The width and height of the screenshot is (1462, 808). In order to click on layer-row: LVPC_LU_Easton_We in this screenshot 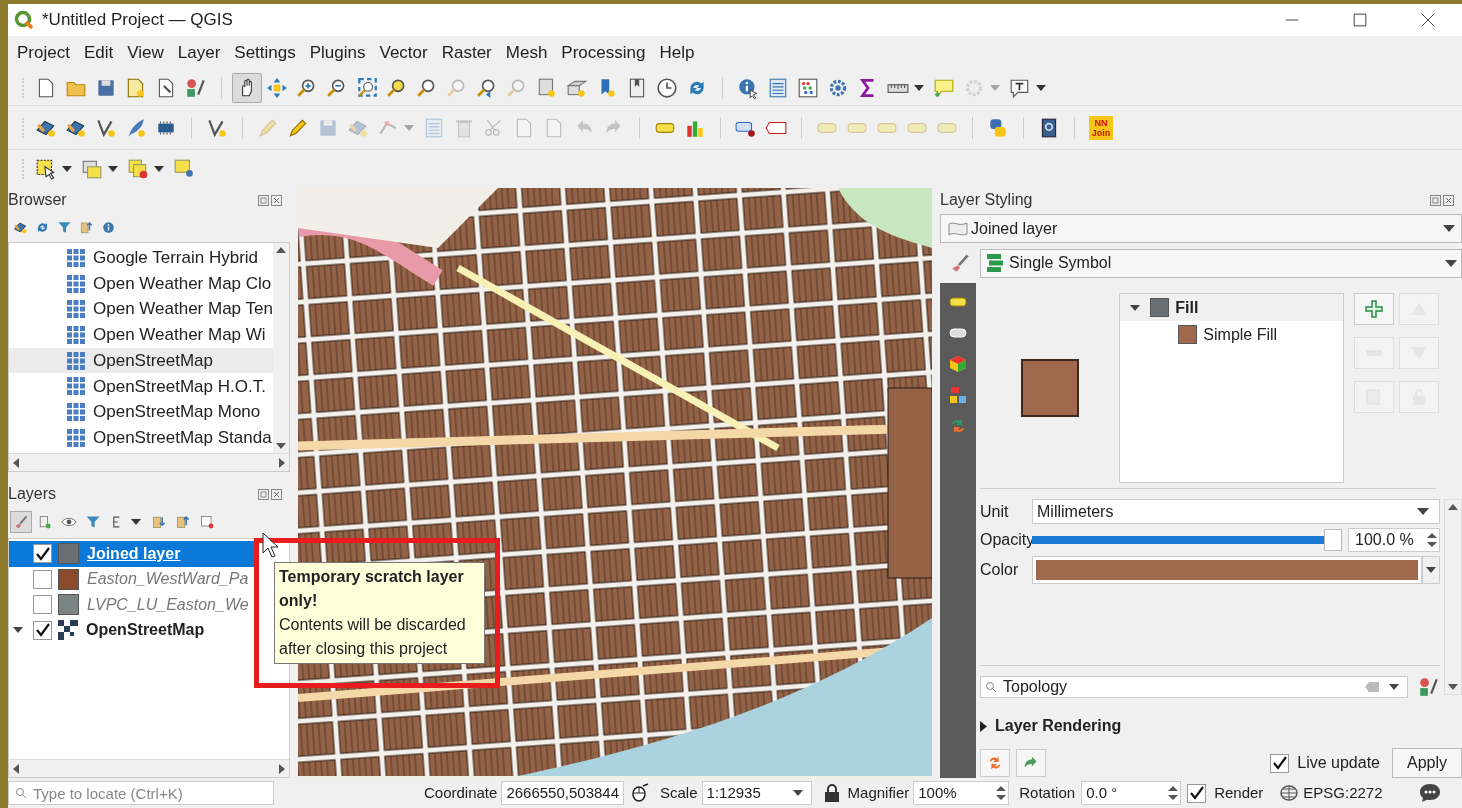, I will do `click(134, 605)`.